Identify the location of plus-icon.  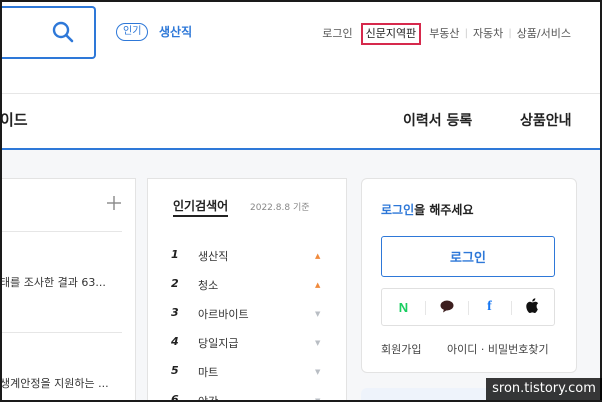
(114, 205).